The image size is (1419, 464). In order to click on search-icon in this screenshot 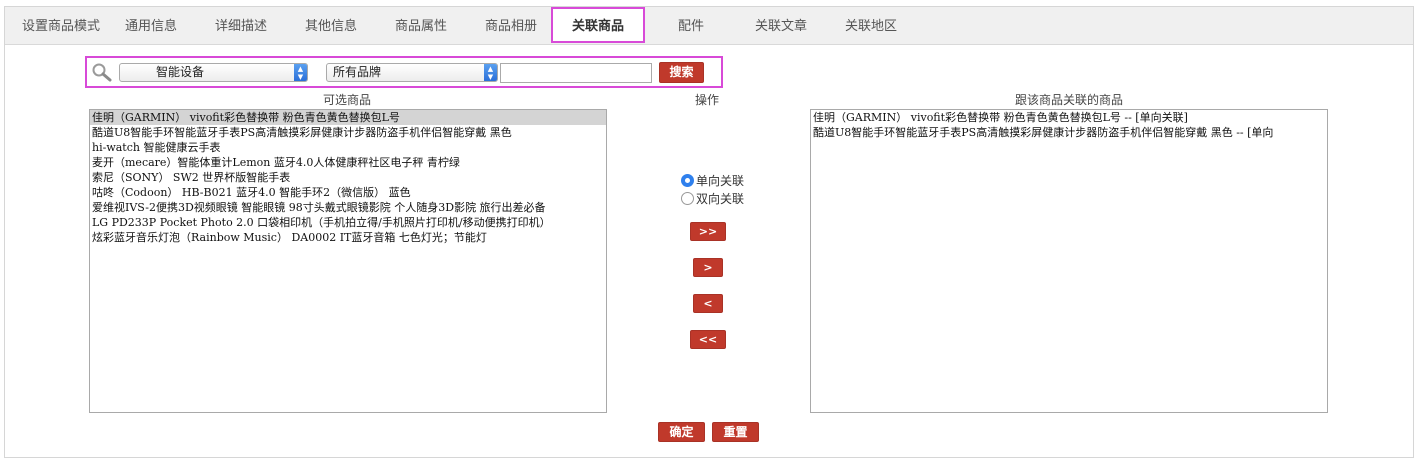, I will do `click(102, 72)`.